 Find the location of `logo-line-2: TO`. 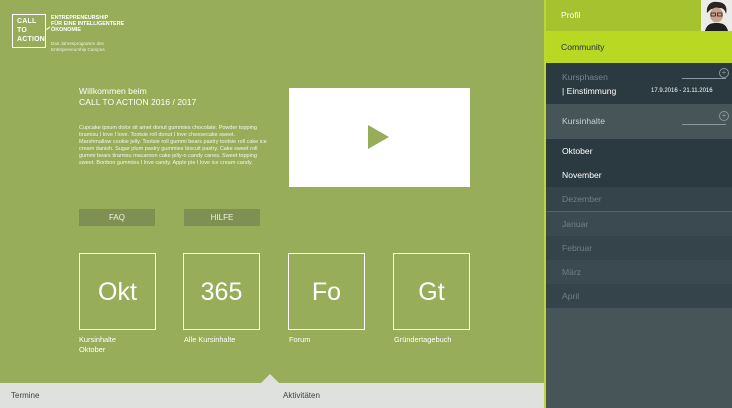

logo-line-2: TO is located at coordinates (22, 30).